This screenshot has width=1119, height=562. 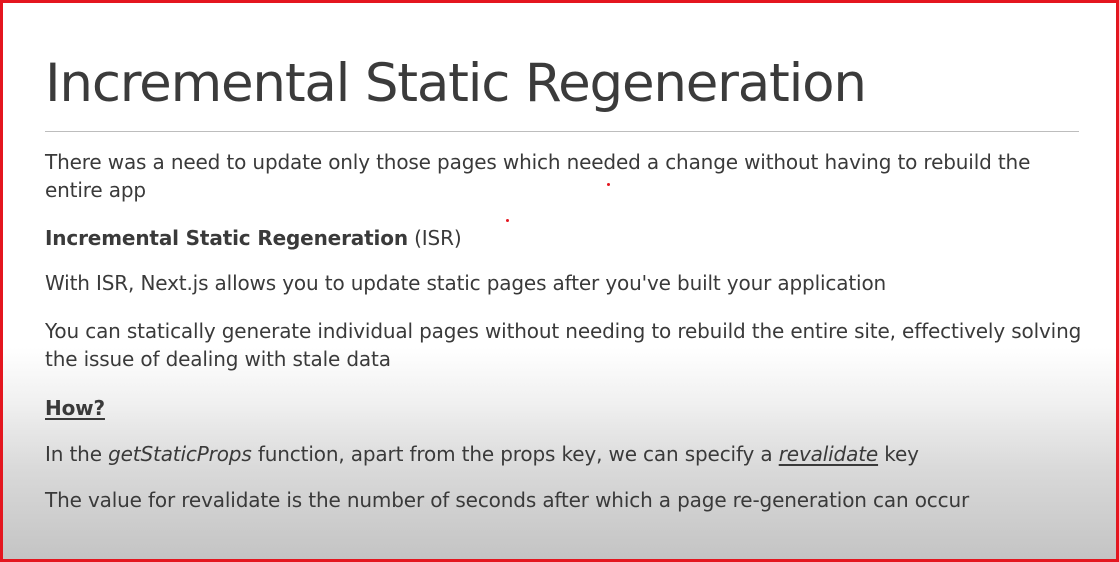 I want to click on isr-abbreviation: (ISR), so click(x=434, y=238).